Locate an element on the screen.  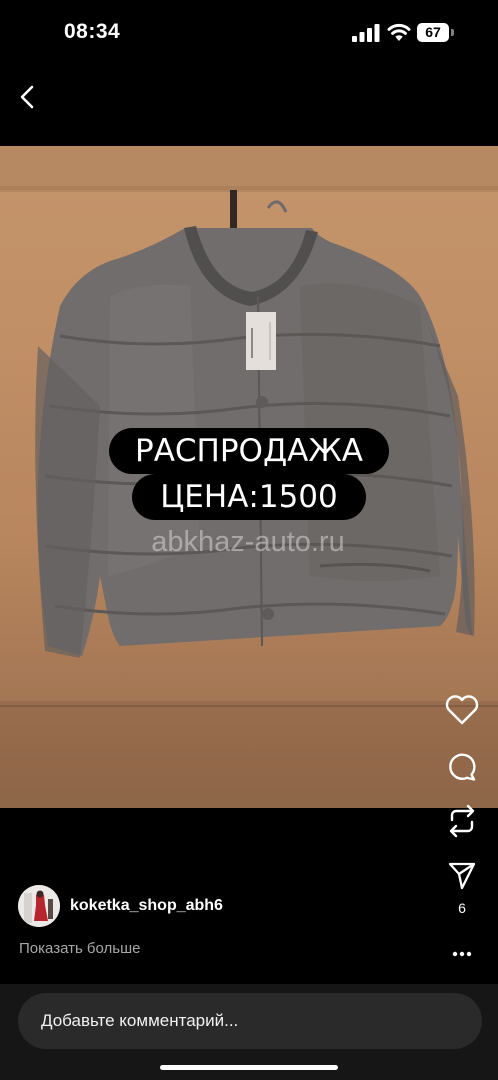
show-more-link: Показать больше is located at coordinates (79, 948).